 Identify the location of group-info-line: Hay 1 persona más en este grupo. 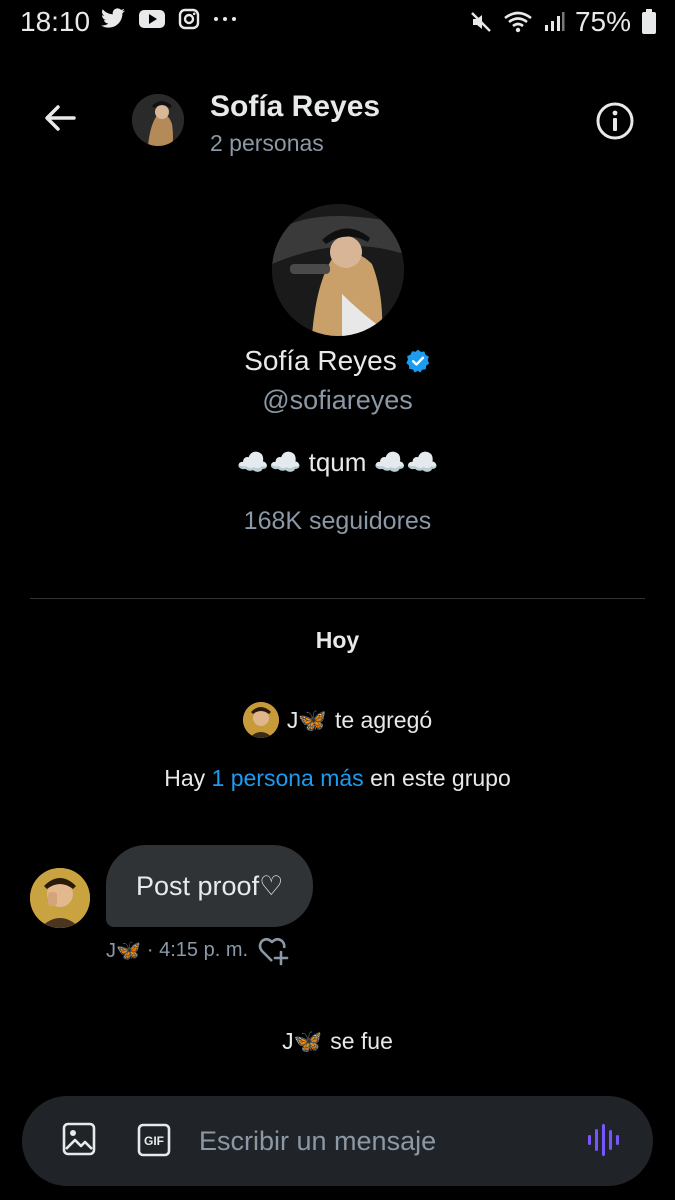
(337, 778).